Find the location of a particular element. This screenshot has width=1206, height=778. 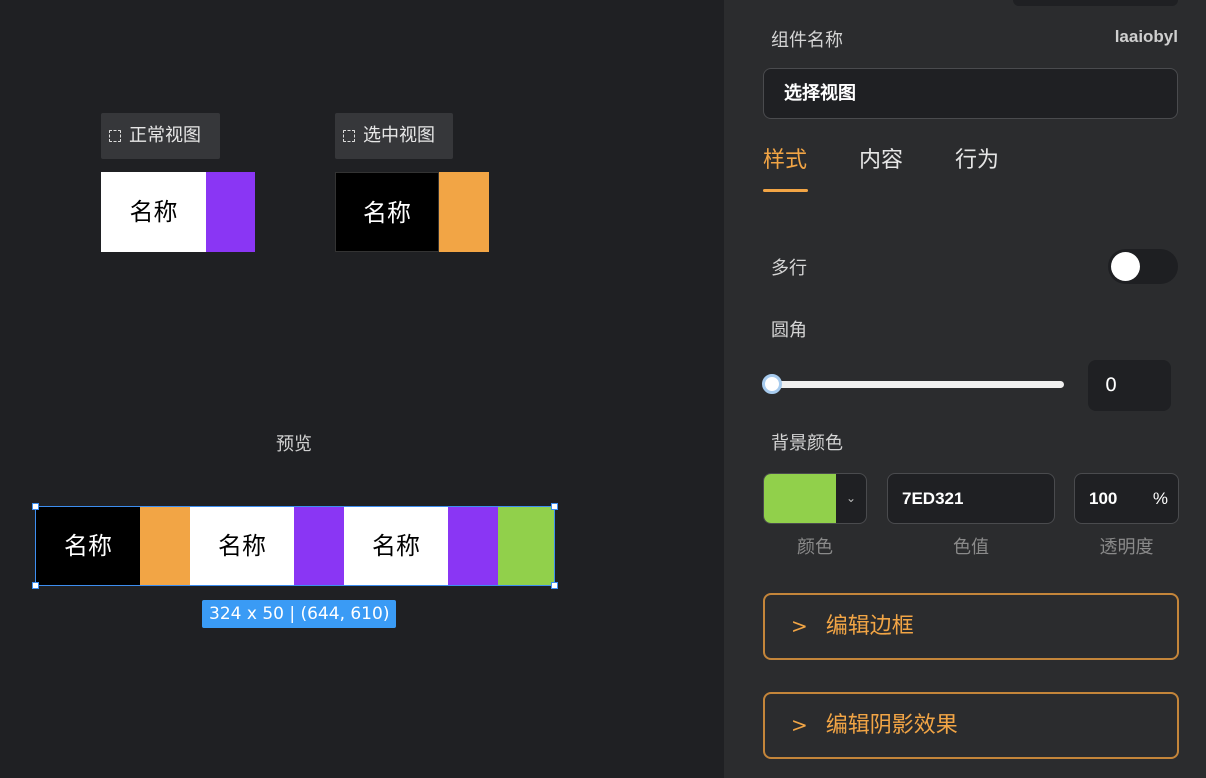

color-sub-label: 颜色 is located at coordinates (815, 547).